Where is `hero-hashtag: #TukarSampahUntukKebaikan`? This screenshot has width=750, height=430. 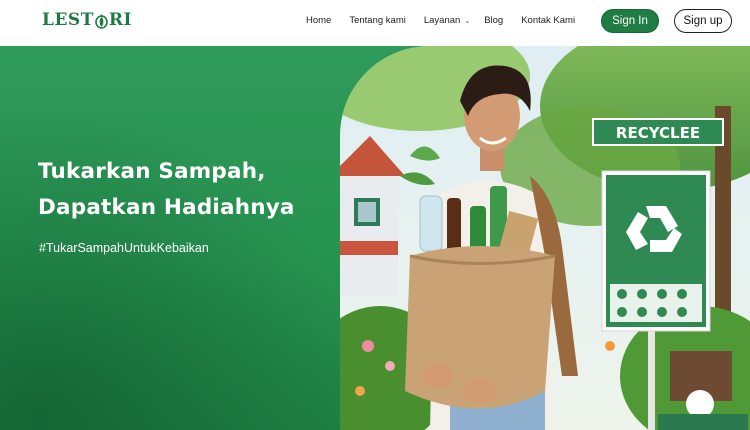
hero-hashtag: #TukarSampahUntukKebaikan is located at coordinates (124, 248).